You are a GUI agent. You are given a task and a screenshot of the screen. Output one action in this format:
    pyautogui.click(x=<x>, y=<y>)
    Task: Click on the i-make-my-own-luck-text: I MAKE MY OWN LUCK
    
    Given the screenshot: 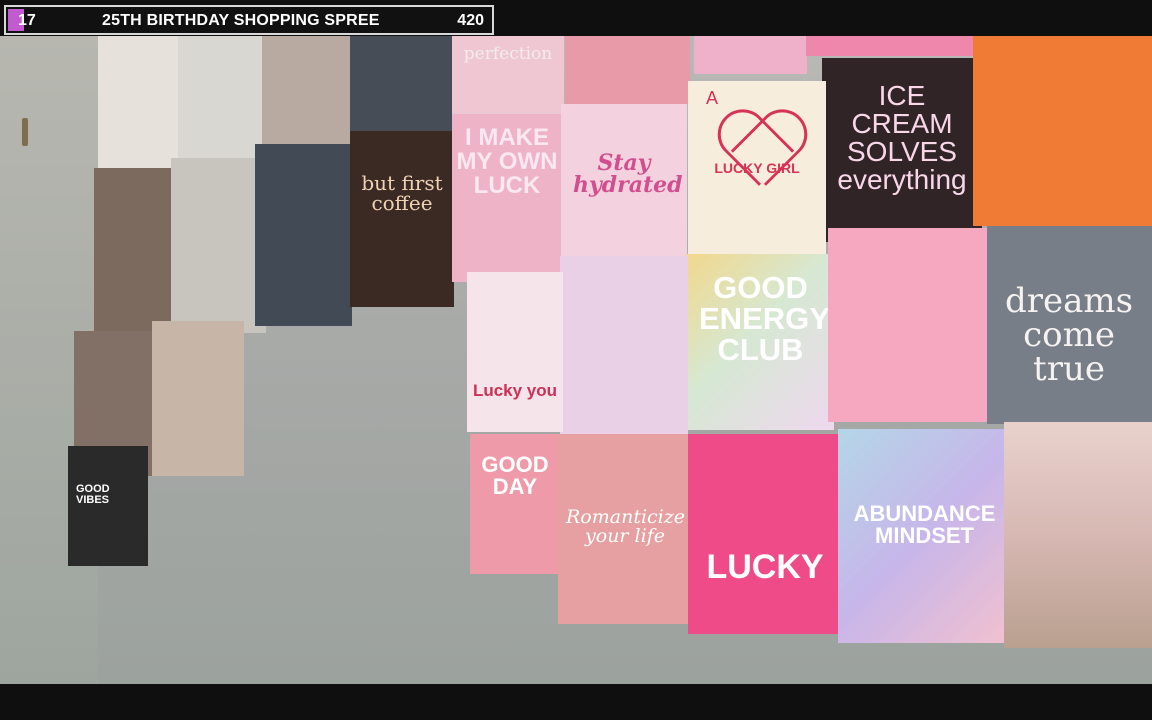 What is the action you would take?
    pyautogui.click(x=507, y=161)
    